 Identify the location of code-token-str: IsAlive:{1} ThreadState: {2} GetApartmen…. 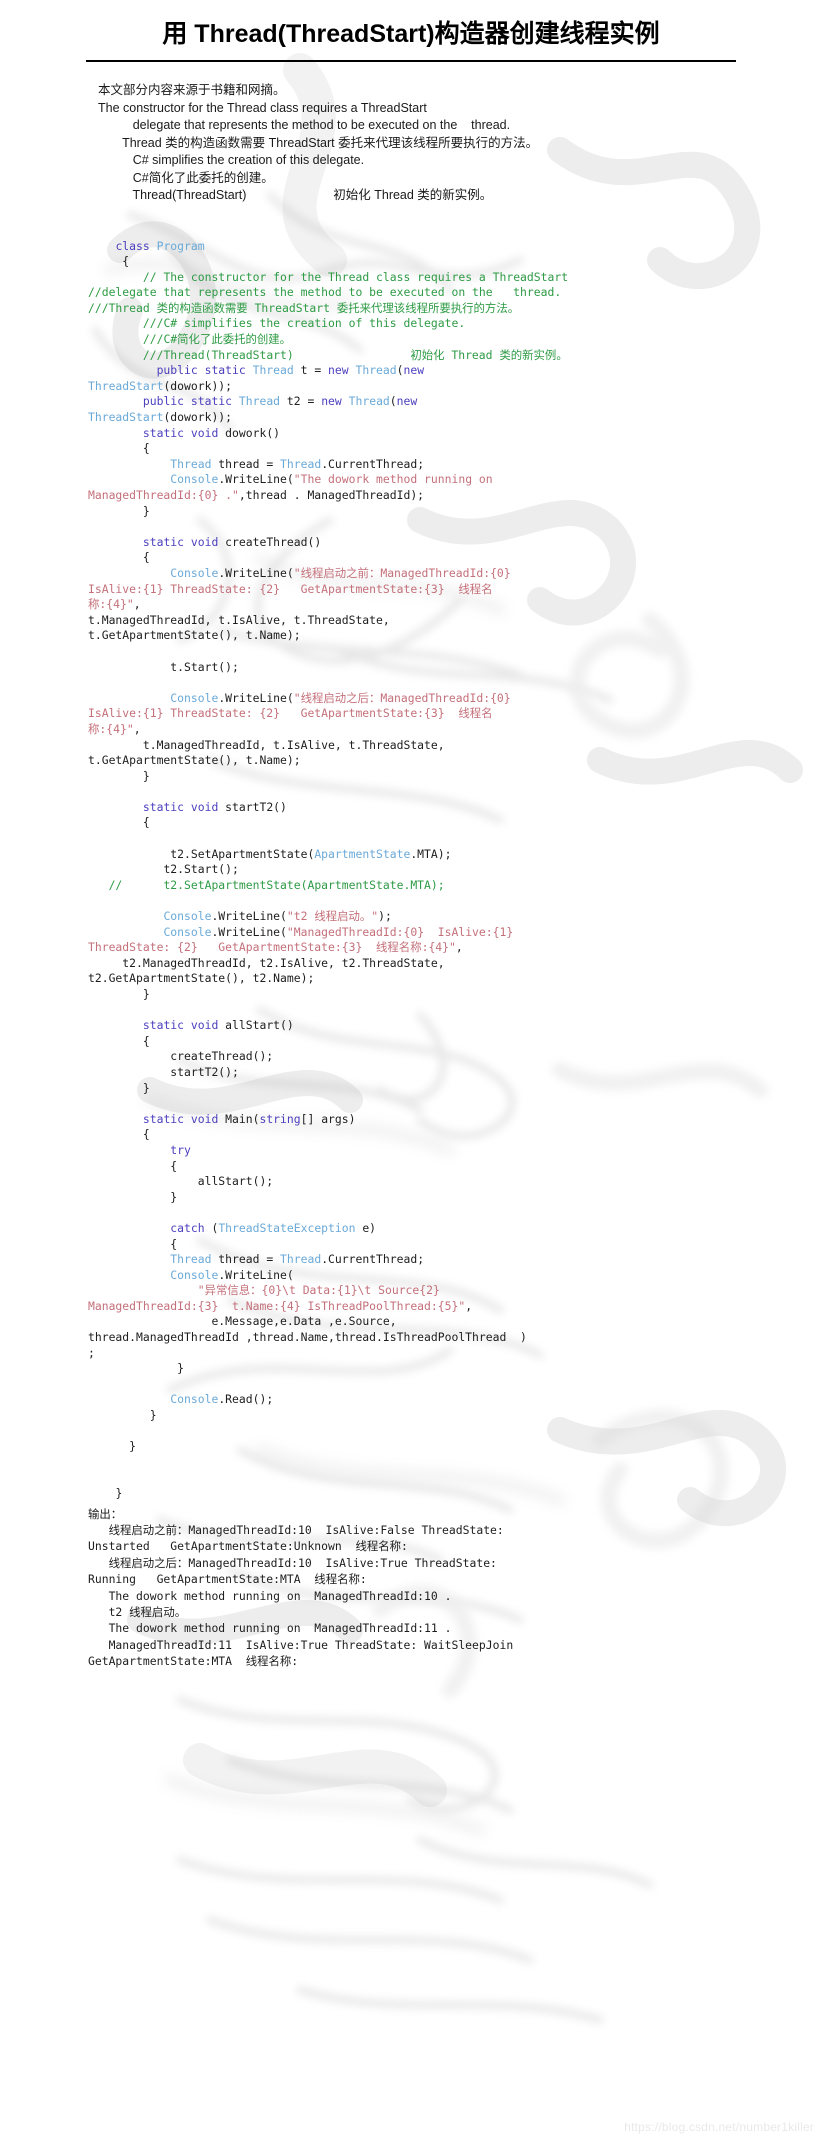
(290, 713).